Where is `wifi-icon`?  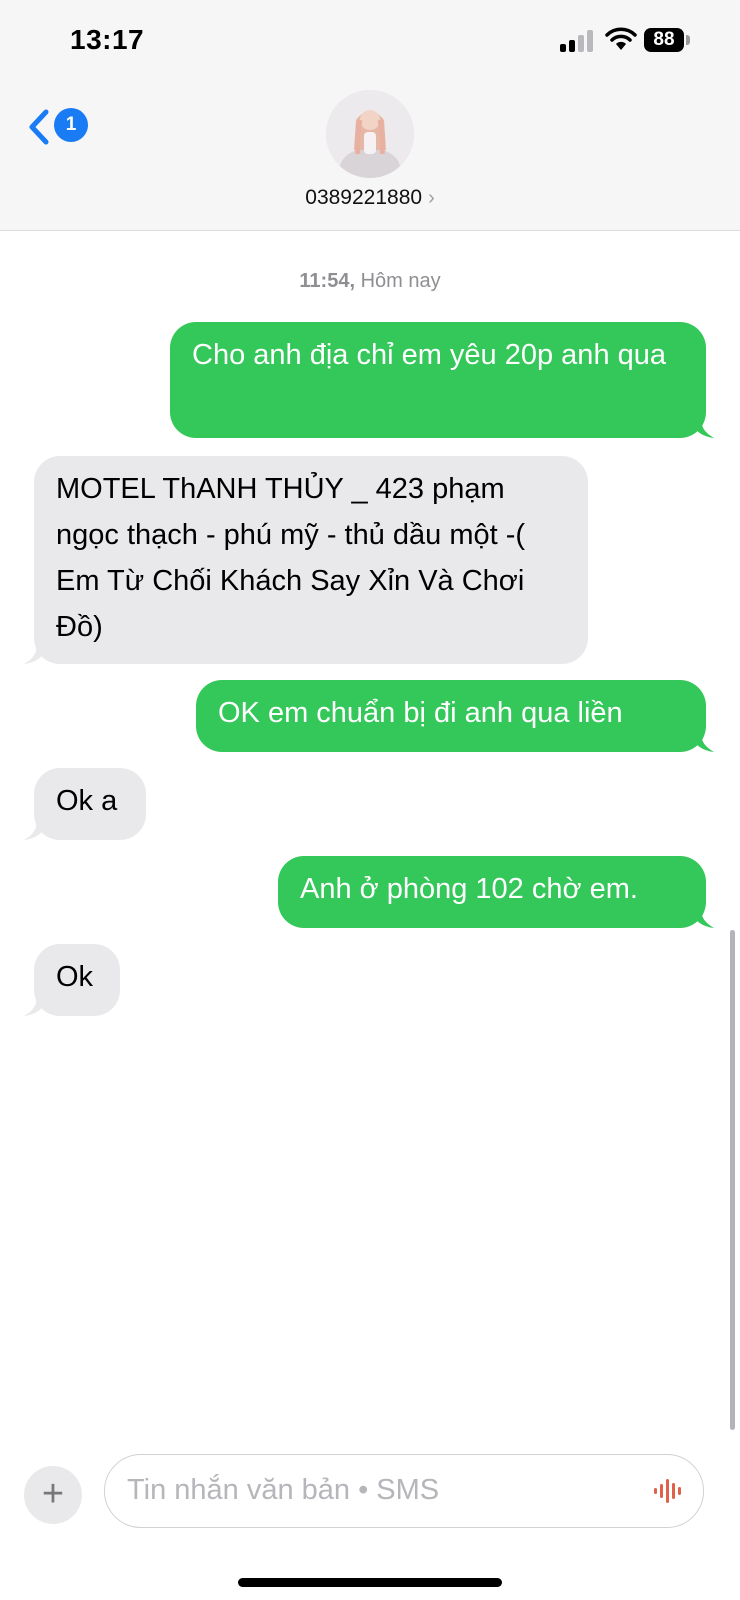 wifi-icon is located at coordinates (621, 38).